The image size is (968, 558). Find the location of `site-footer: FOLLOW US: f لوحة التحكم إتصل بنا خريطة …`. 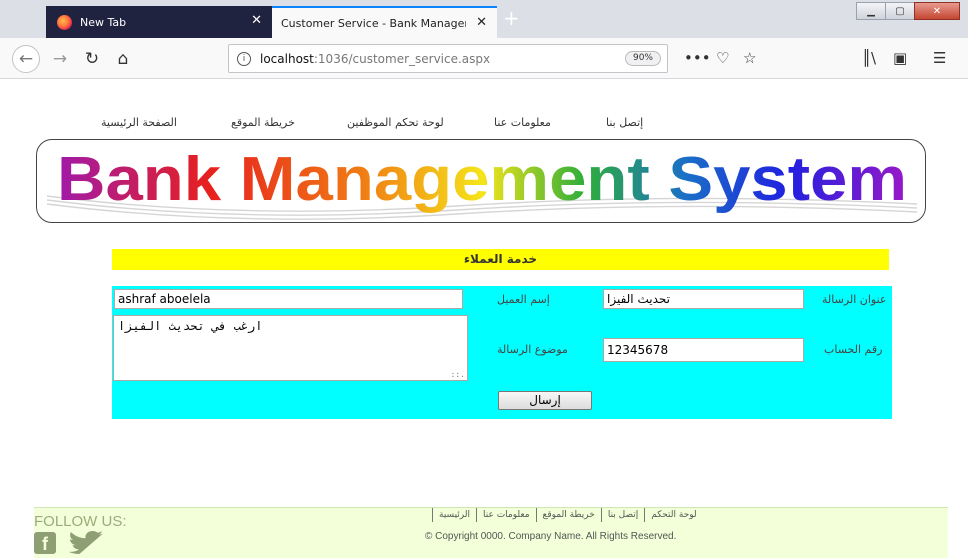

site-footer: FOLLOW US: f لوحة التحكم إتصل بنا خريطة … is located at coordinates (491, 532).